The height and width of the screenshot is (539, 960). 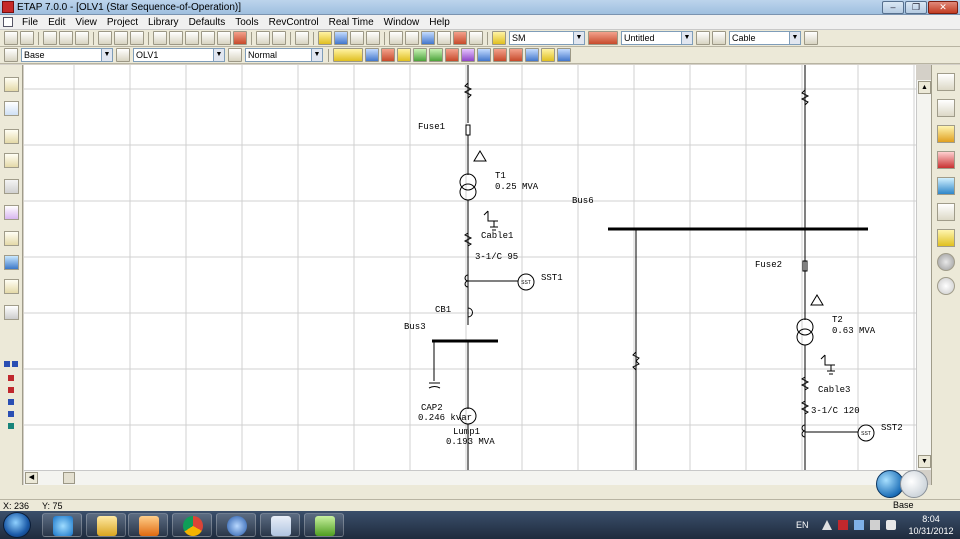 I want to click on ground-grid-palette-icon, so click(x=11, y=186).